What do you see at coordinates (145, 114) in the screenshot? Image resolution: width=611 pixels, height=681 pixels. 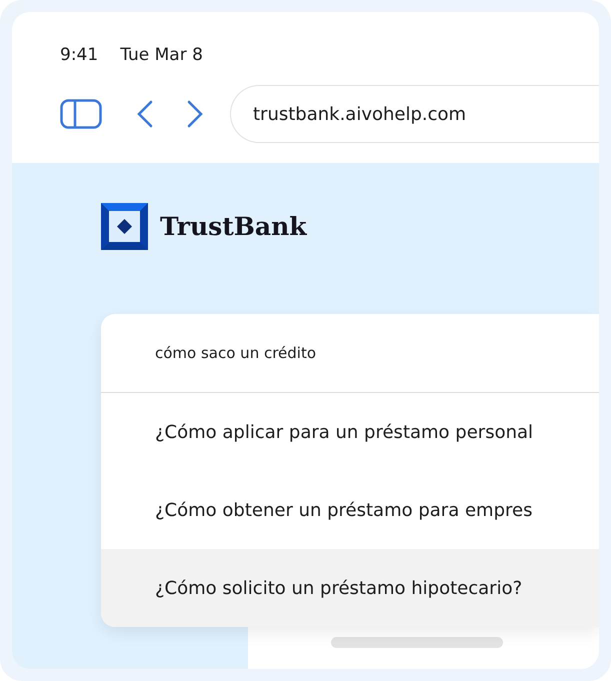 I see `back-icon` at bounding box center [145, 114].